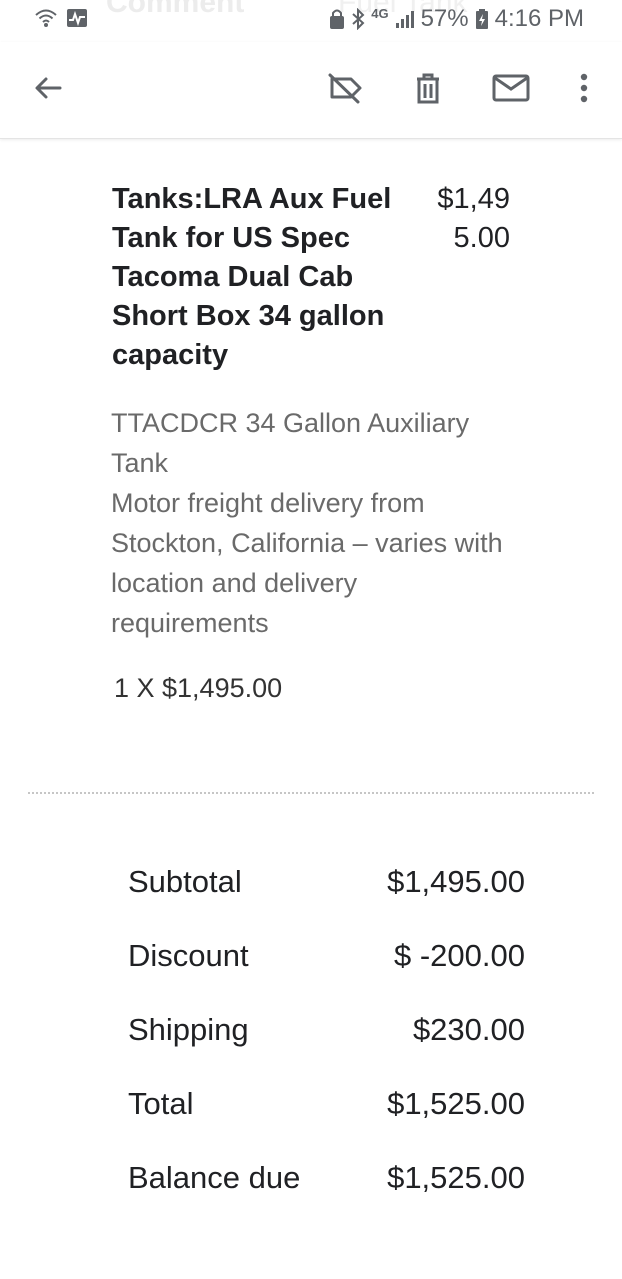  I want to click on summary-value: $230.00, so click(468, 1029).